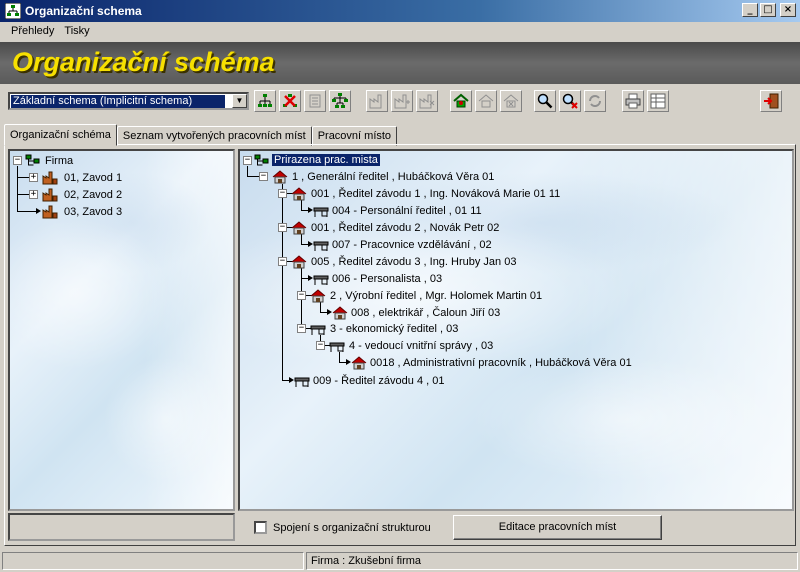 Image resolution: width=800 pixels, height=572 pixels. I want to click on house-delete-button, so click(511, 101).